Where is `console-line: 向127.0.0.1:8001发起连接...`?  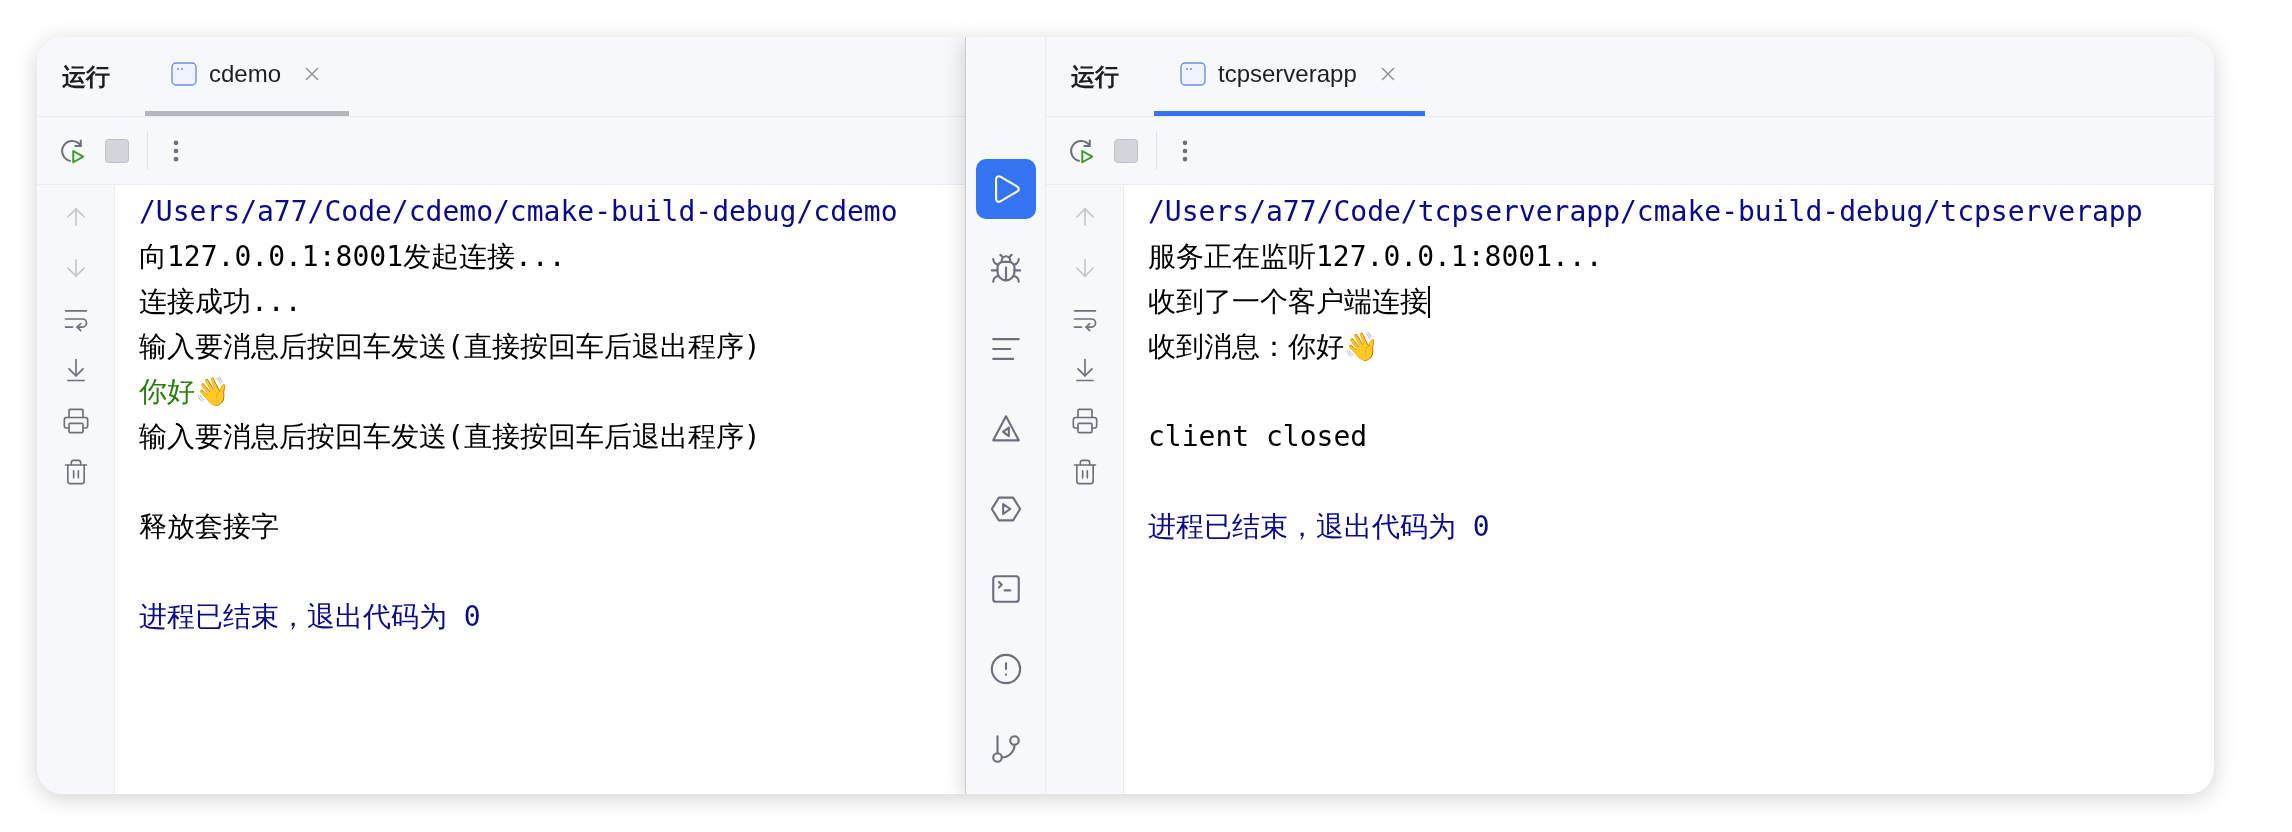
console-line: 向127.0.0.1:8001发起连接... is located at coordinates (352, 257).